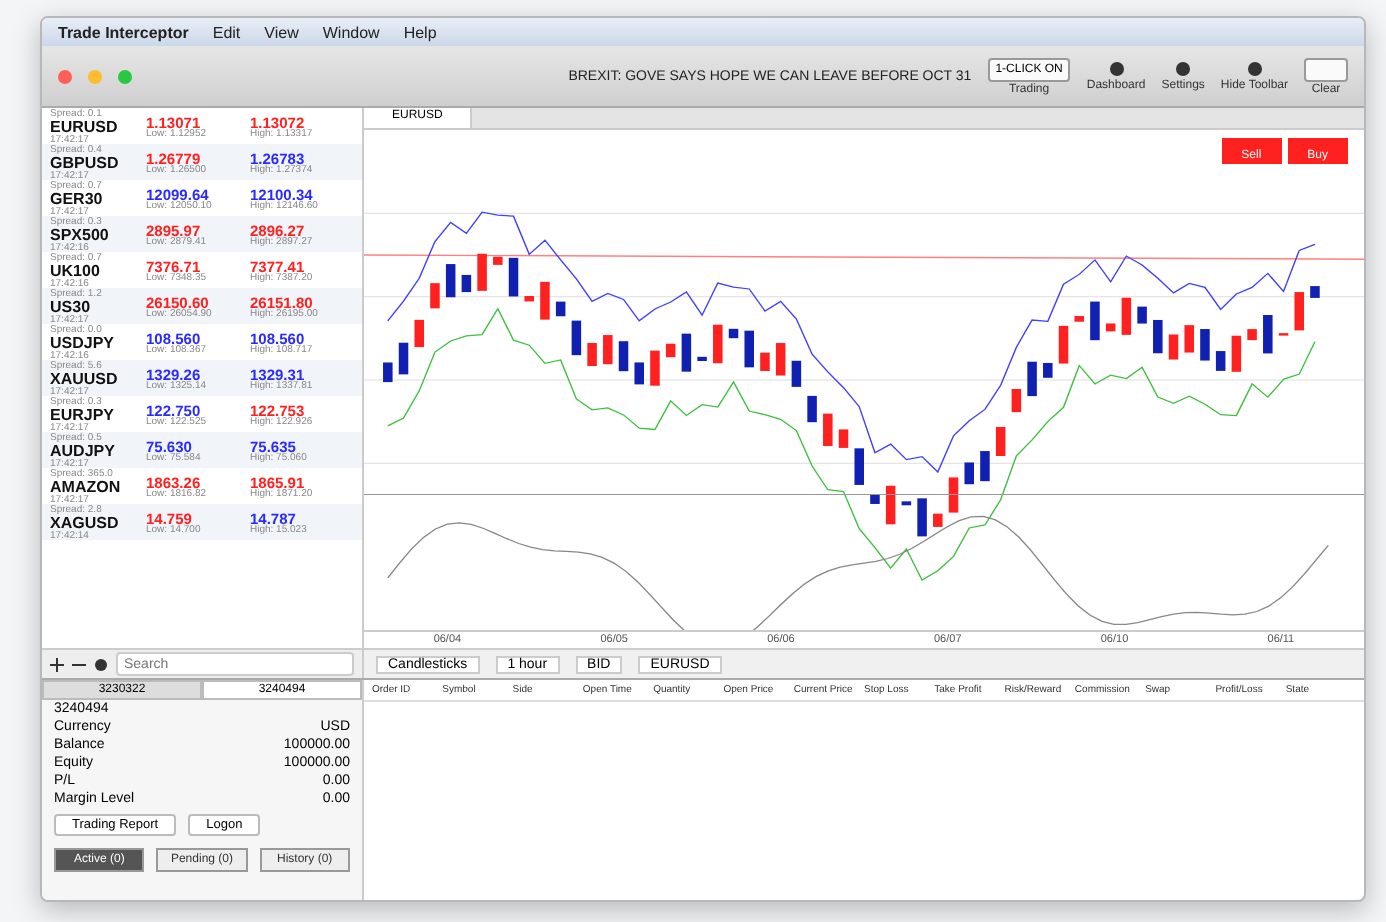  Describe the element at coordinates (281, 32) in the screenshot. I see `menu-item: View` at that location.